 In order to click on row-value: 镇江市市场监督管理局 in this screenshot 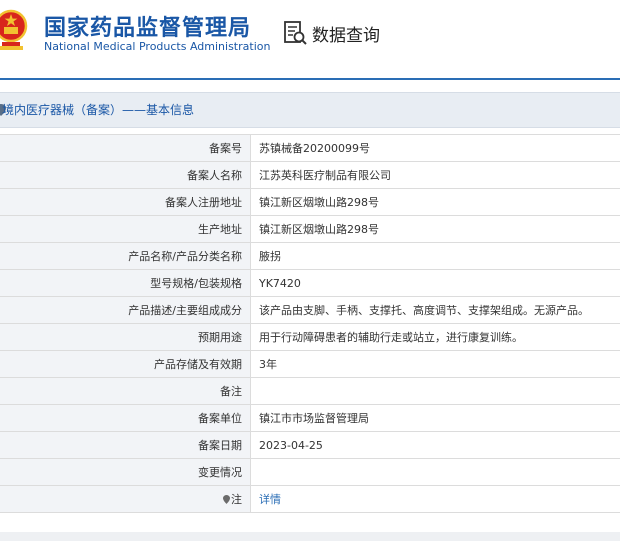, I will do `click(435, 418)`.